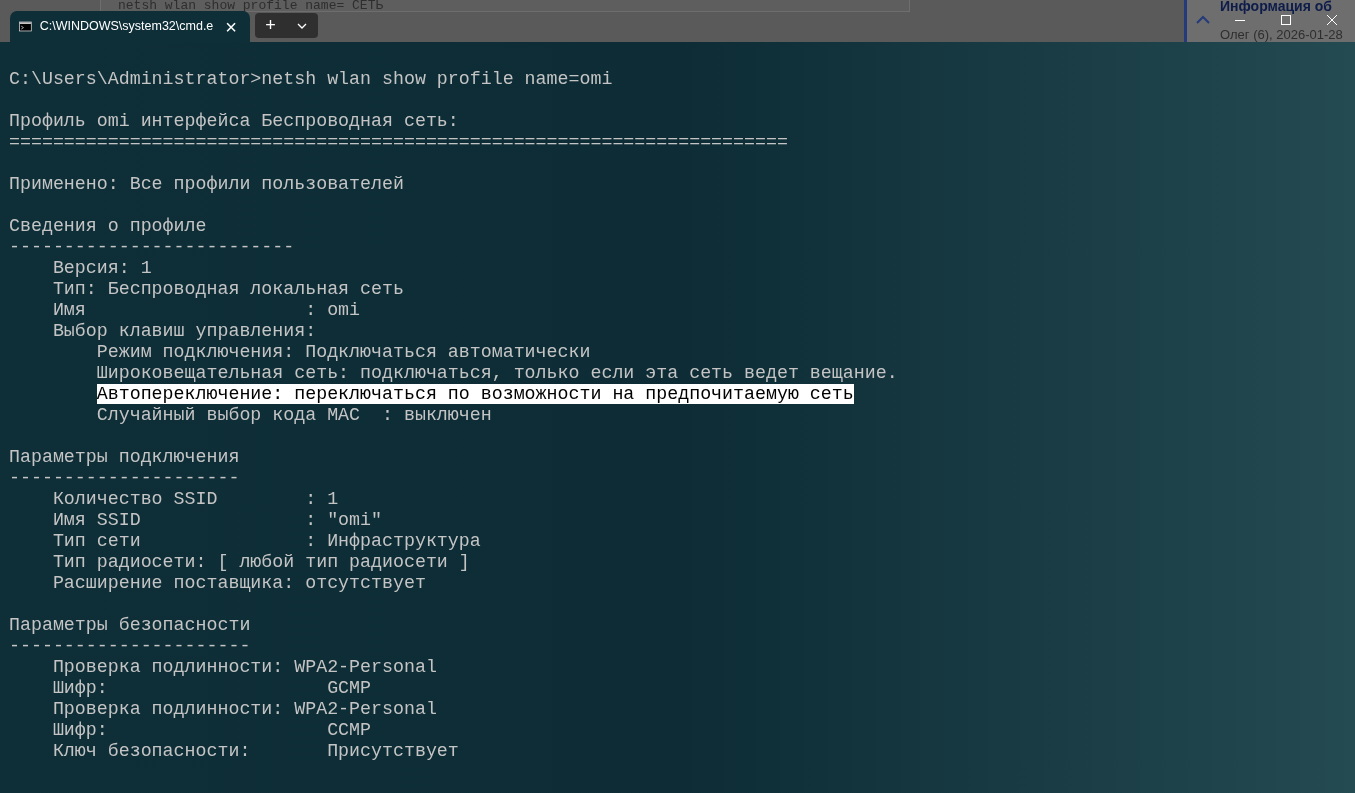  Describe the element at coordinates (311, 79) in the screenshot. I see `terminal-line: C:\Users\Administrator>netsh wlan show profile name=omi` at that location.